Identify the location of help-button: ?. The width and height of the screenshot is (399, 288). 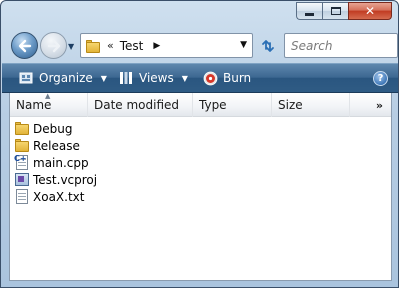
(380, 78).